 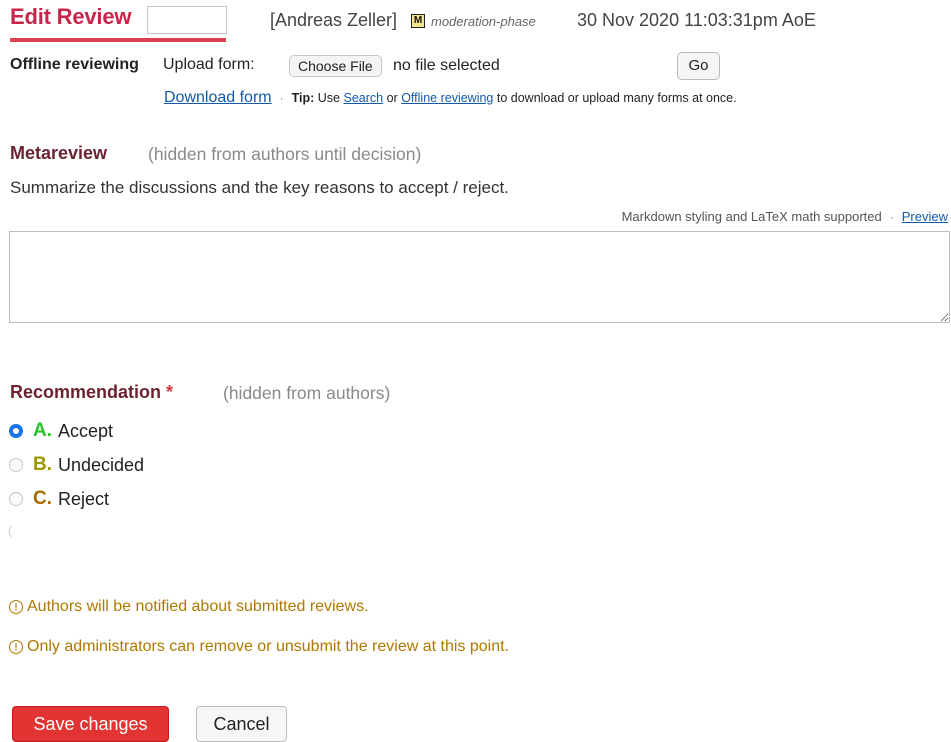 What do you see at coordinates (218, 97) in the screenshot?
I see `download-form-link: Download form` at bounding box center [218, 97].